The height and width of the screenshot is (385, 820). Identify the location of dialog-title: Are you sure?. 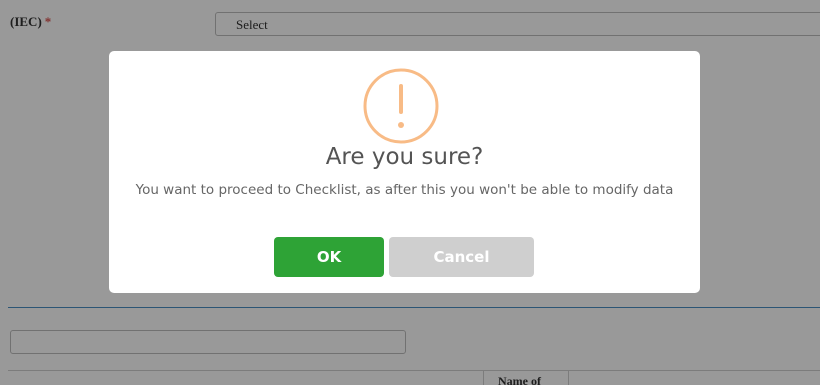
(404, 157).